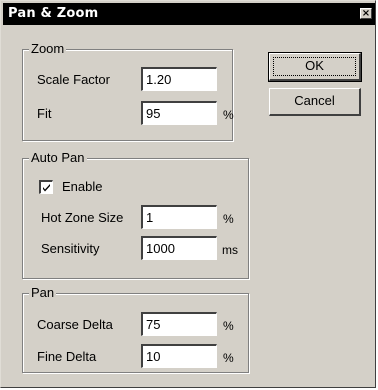  What do you see at coordinates (48, 49) in the screenshot?
I see `zoom-group-legend: Zoom` at bounding box center [48, 49].